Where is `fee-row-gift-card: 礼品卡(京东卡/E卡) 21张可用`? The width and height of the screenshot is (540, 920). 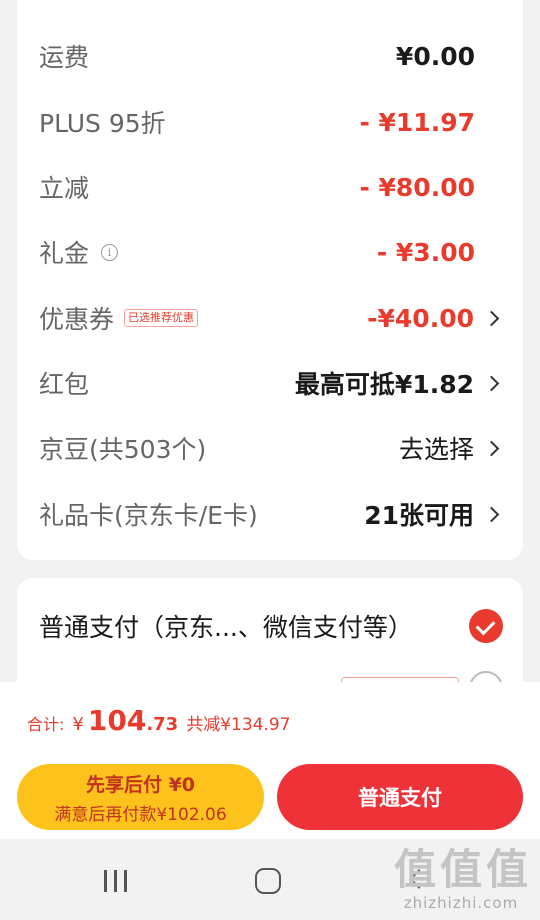
fee-row-gift-card: 礼品卡(京东卡/E卡) 21张可用 is located at coordinates (270, 514).